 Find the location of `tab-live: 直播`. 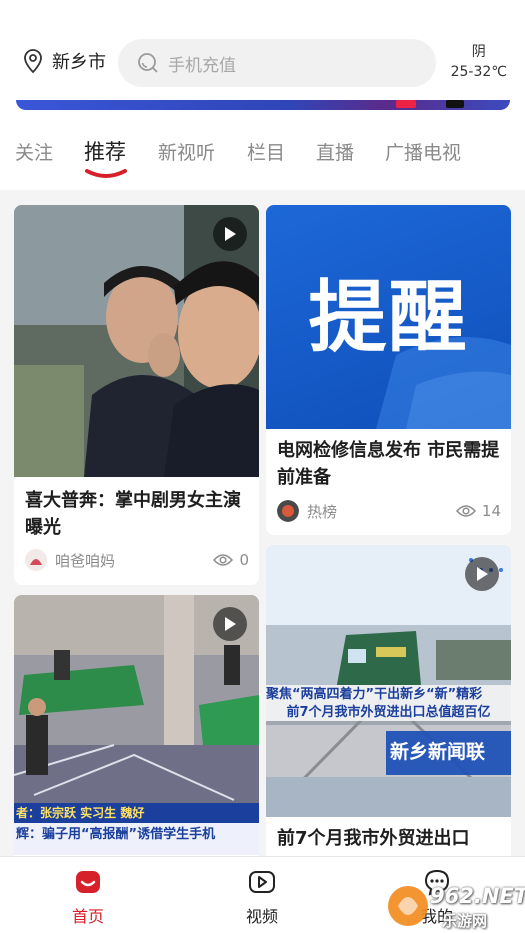

tab-live: 直播 is located at coordinates (335, 151).